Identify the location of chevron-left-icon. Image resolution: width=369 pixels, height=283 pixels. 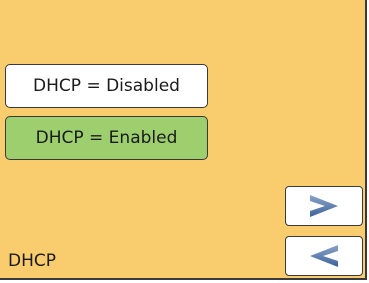
(324, 256).